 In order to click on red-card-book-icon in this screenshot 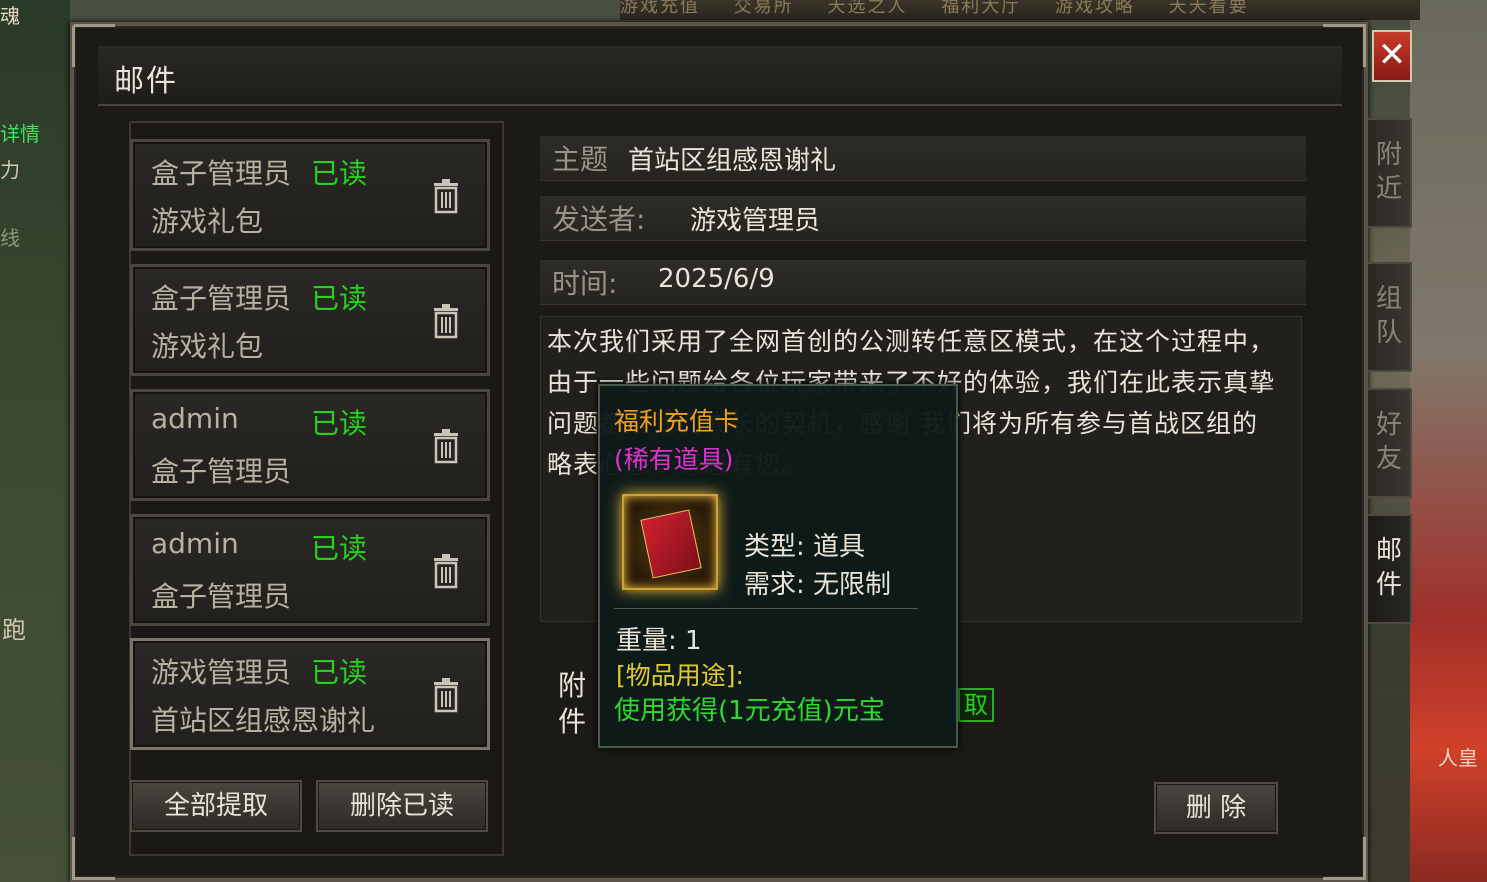, I will do `click(670, 542)`.